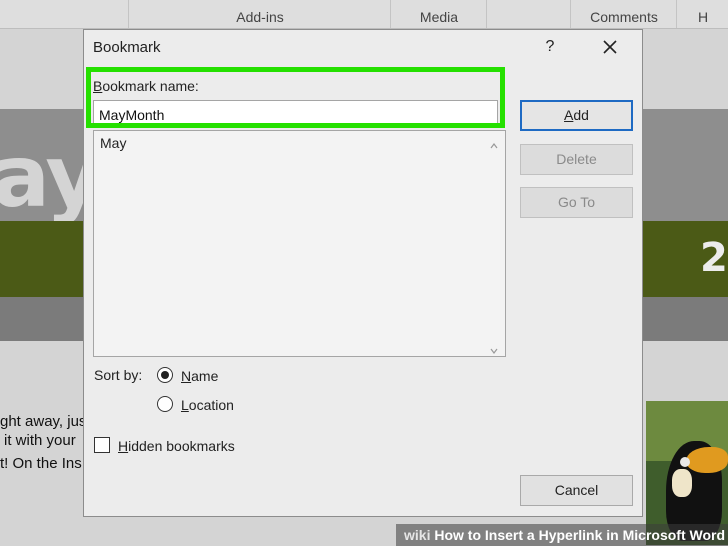  What do you see at coordinates (623, 14) in the screenshot?
I see `ribbon-tab-comments: Comments` at bounding box center [623, 14].